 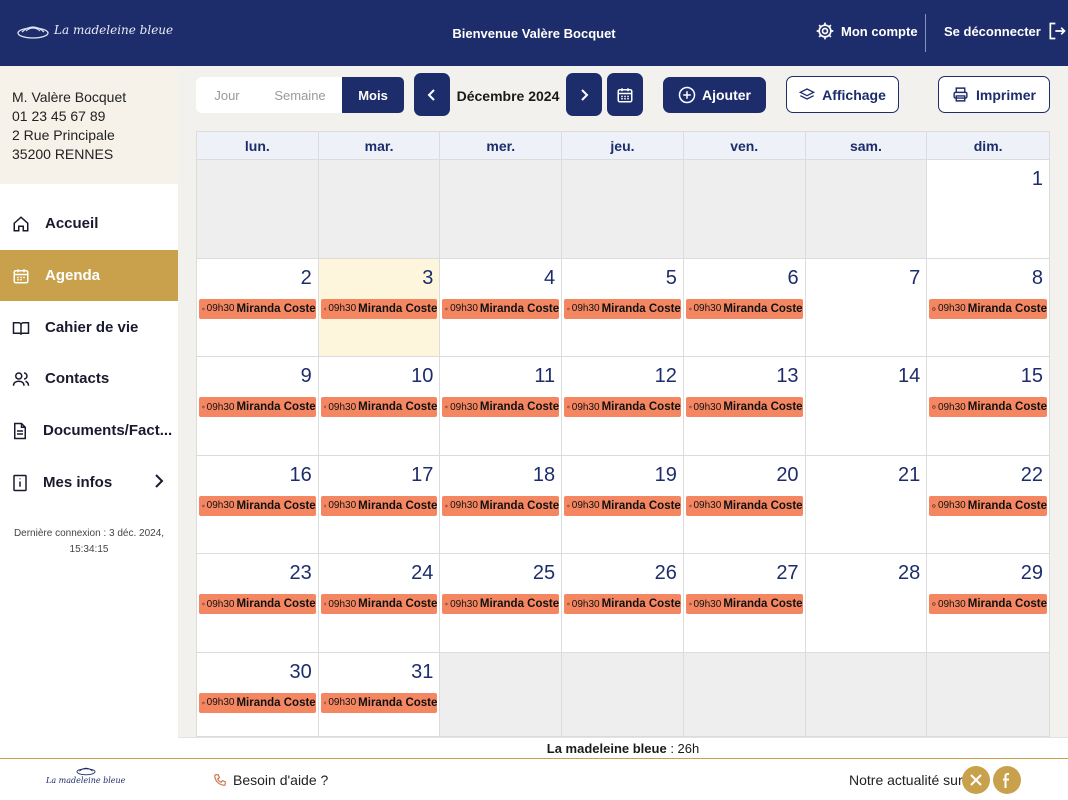 I want to click on day-cell: 30 09h30 Miranda Coste, so click(x=258, y=694).